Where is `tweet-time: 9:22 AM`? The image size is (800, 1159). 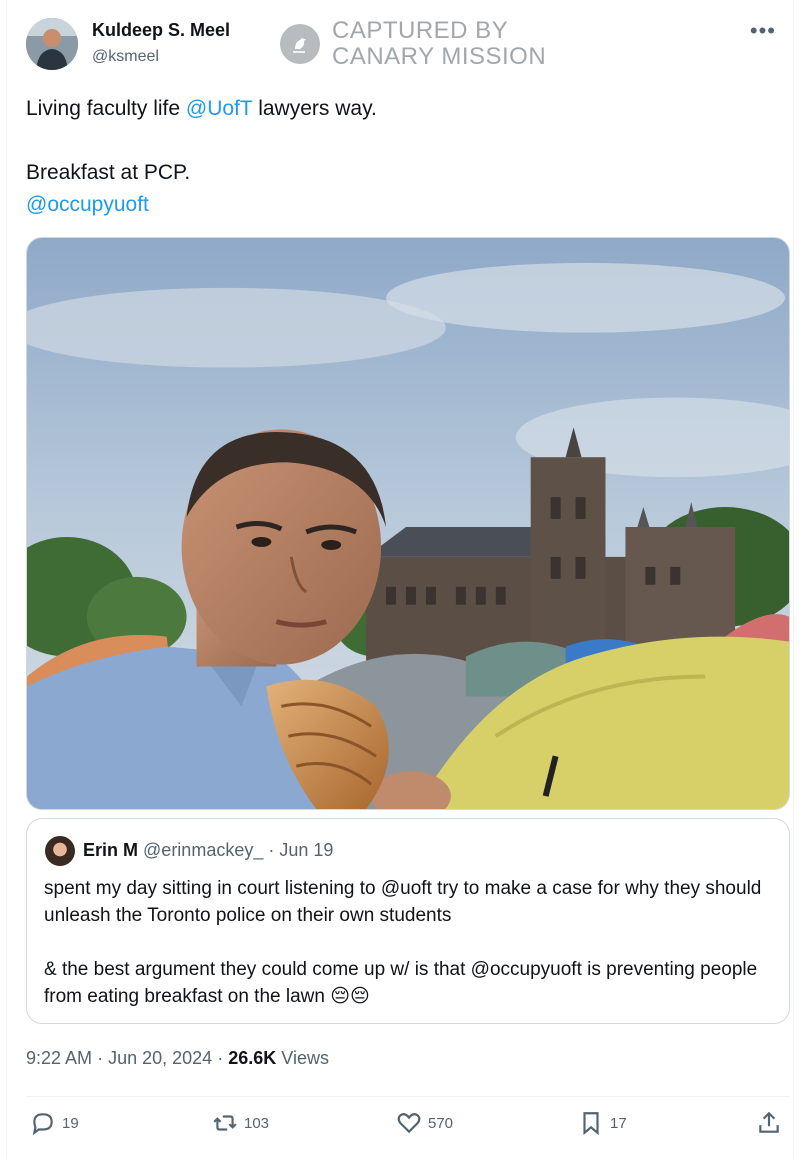
tweet-time: 9:22 AM is located at coordinates (59, 1058).